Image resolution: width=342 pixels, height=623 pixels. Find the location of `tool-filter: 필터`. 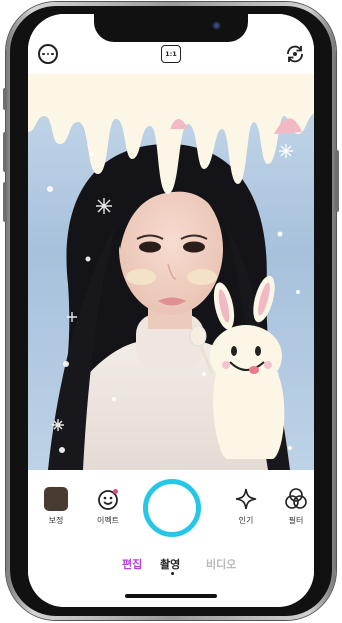

tool-filter: 필터 is located at coordinates (295, 506).